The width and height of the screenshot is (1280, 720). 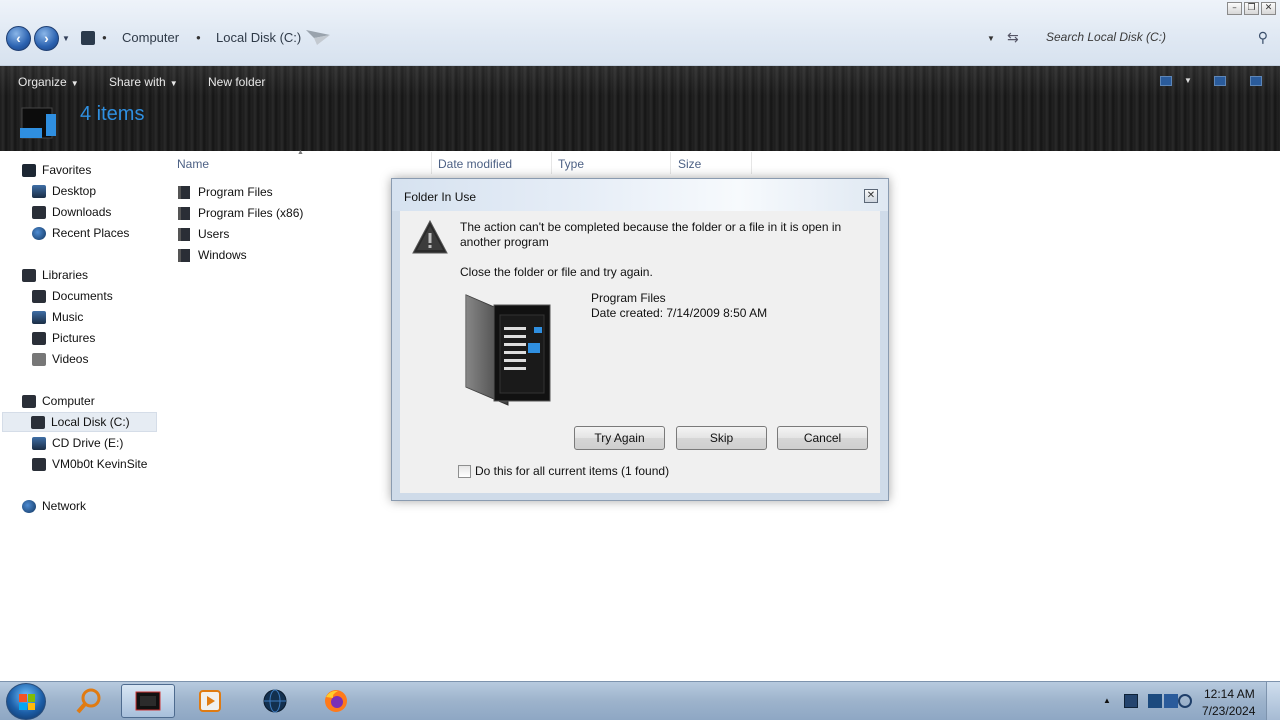 What do you see at coordinates (236, 82) in the screenshot?
I see `new-folder-button: New folder` at bounding box center [236, 82].